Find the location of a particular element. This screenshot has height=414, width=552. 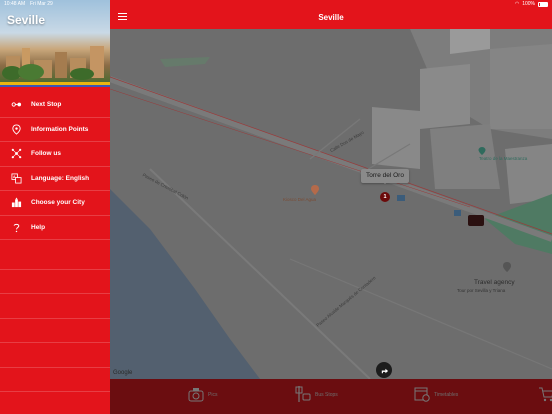

status-right: ◠ 100% is located at coordinates (531, 4).